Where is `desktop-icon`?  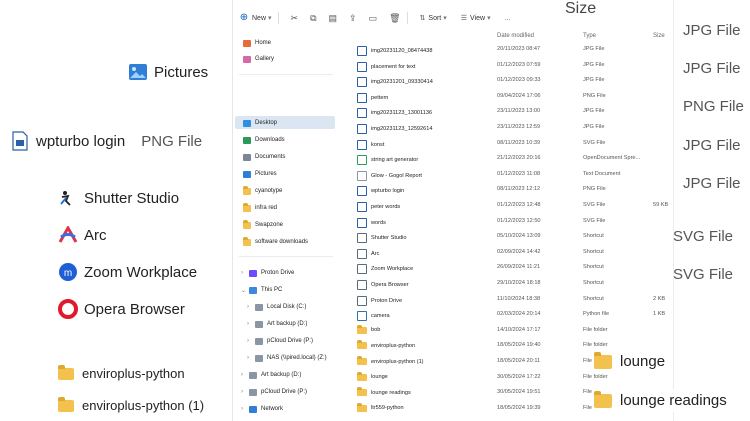 desktop-icon is located at coordinates (247, 123).